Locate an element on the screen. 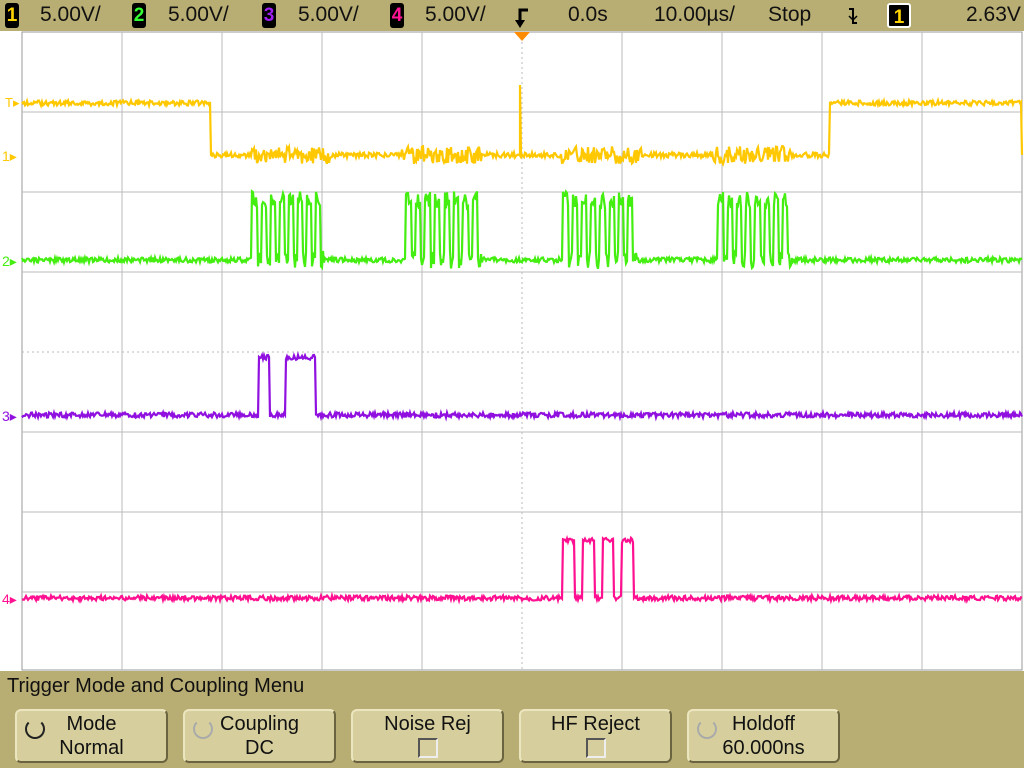 The height and width of the screenshot is (768, 1024). softkey-value: DC is located at coordinates (259, 748).